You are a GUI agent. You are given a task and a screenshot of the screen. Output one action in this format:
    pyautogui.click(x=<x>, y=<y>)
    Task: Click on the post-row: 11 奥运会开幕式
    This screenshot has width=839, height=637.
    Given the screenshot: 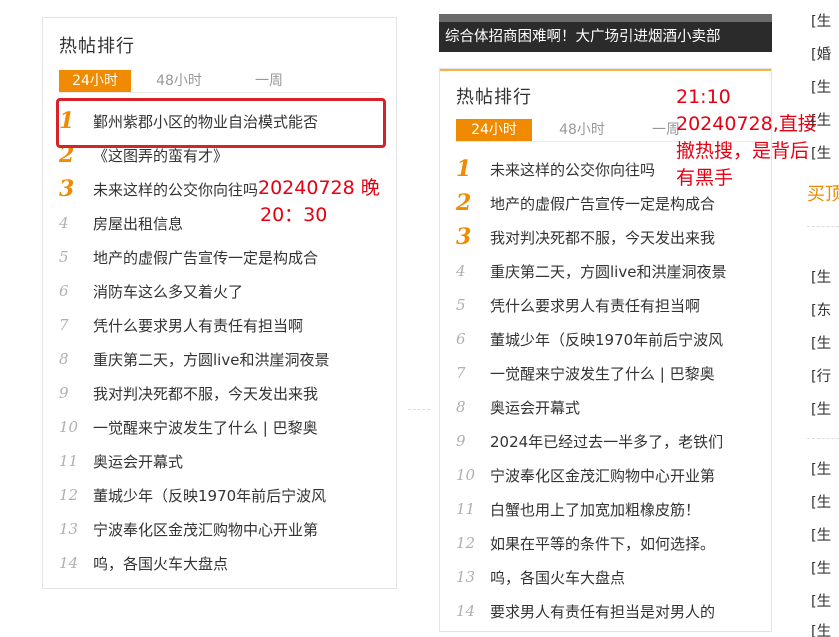 What is the action you would take?
    pyautogui.click(x=225, y=461)
    